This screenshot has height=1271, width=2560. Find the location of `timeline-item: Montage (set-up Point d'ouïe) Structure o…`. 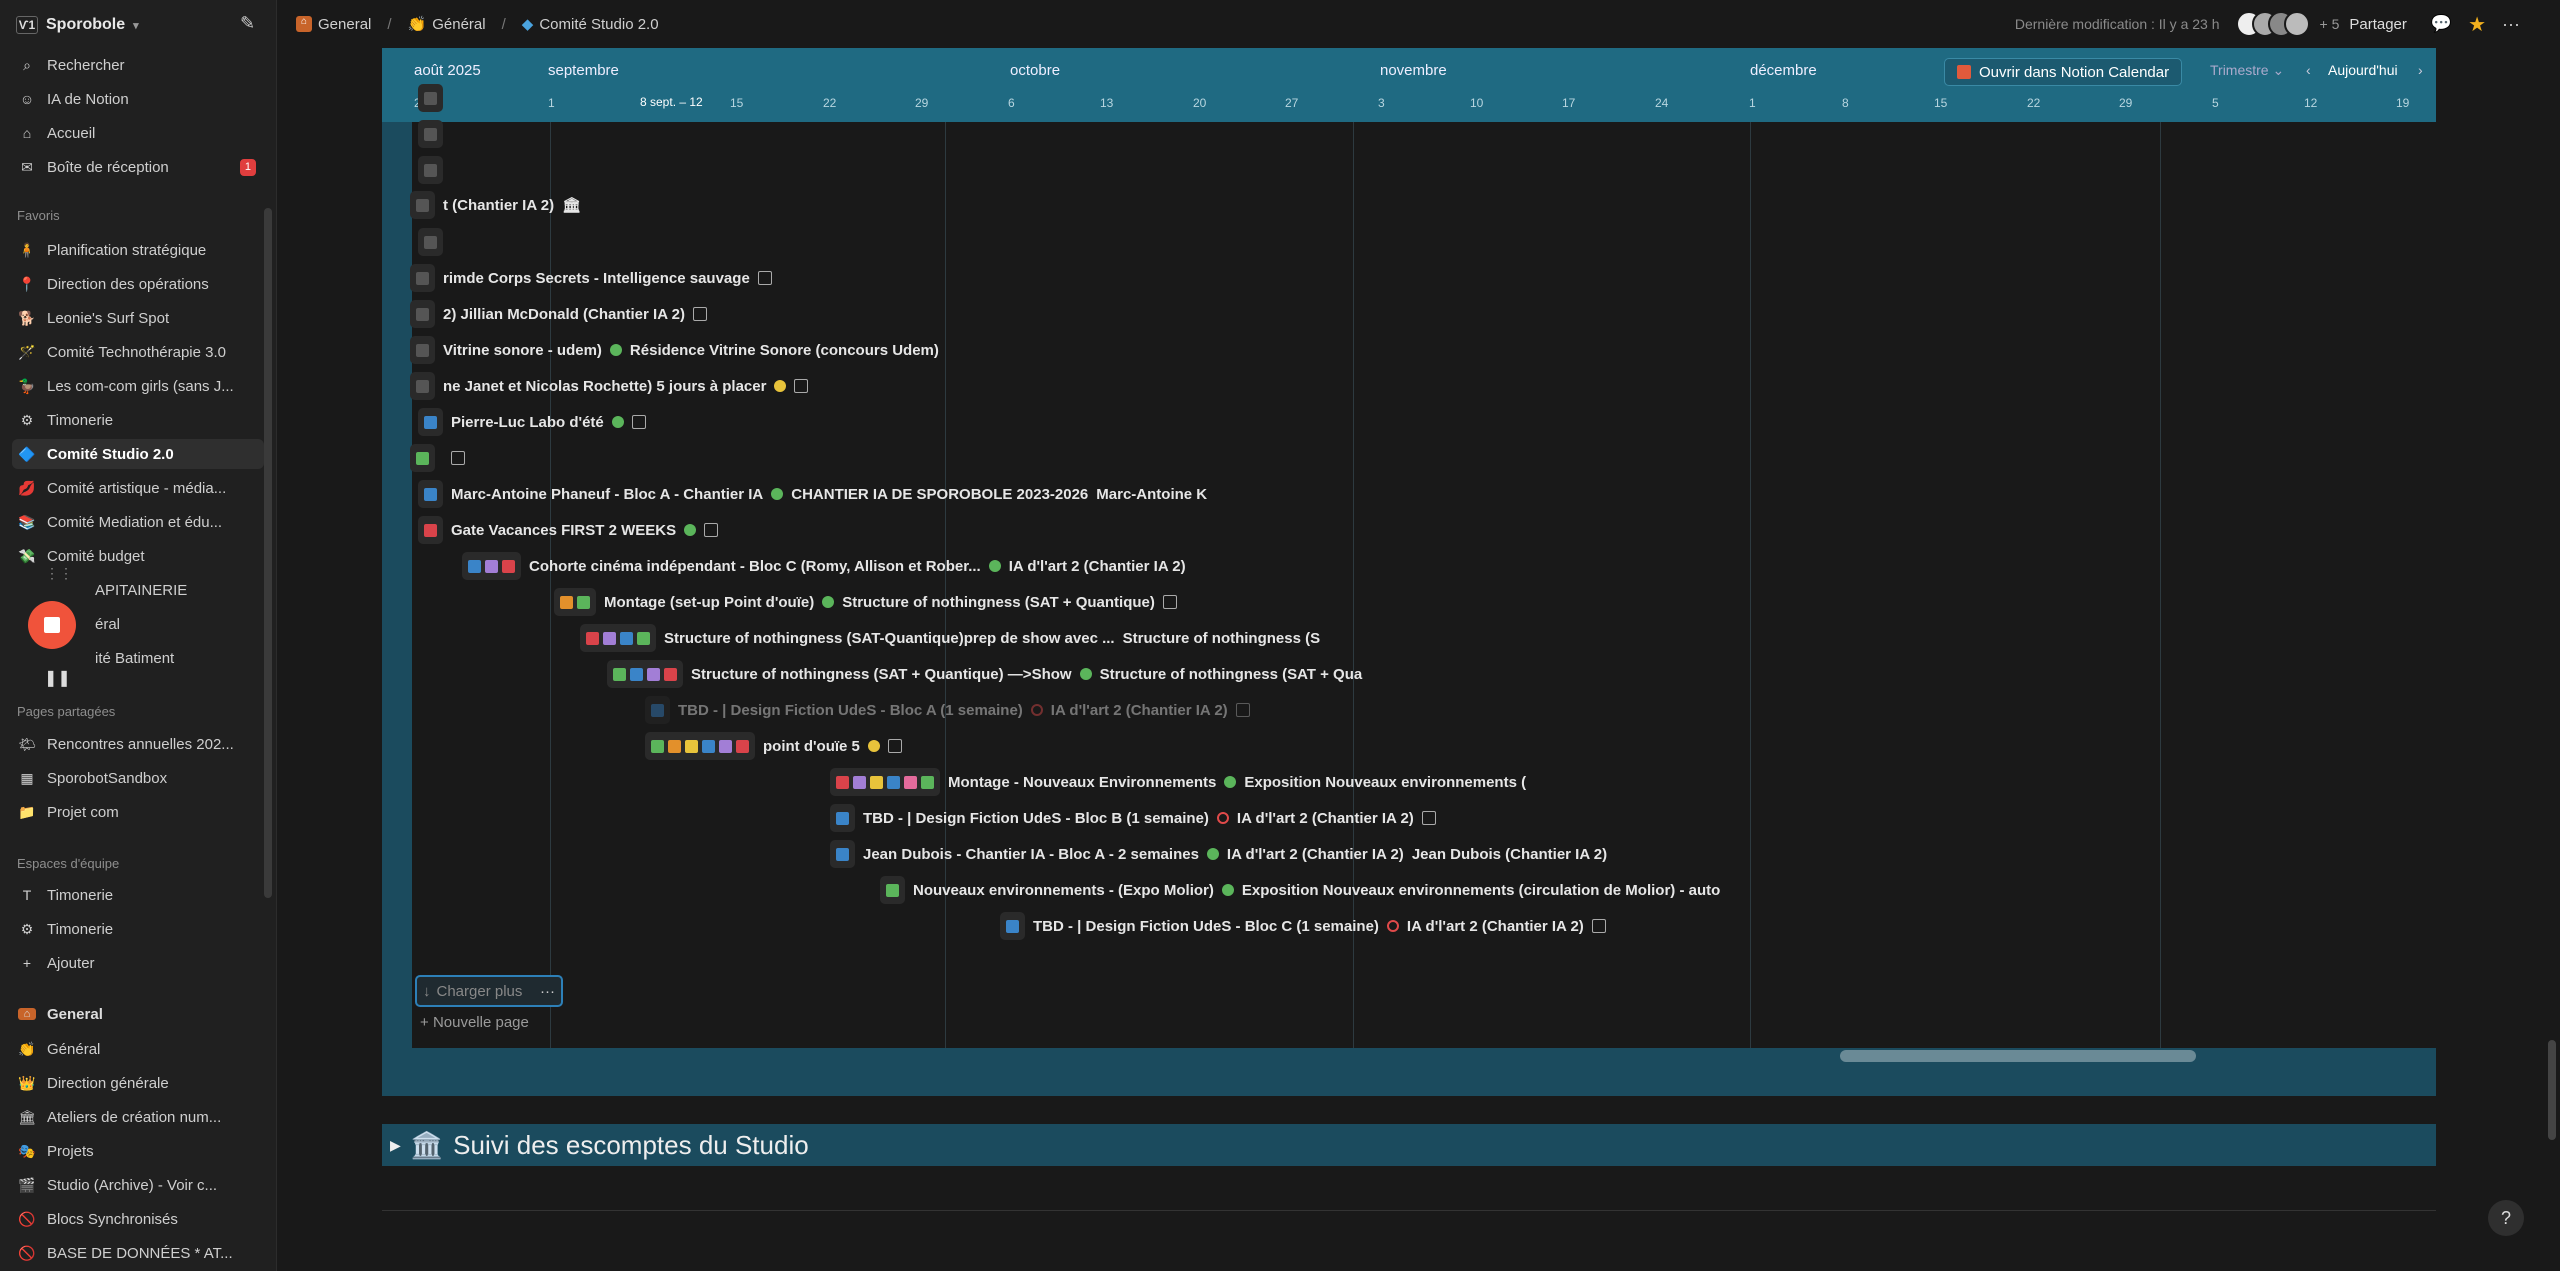

timeline-item: Montage (set-up Point d'ouïe) Structure o… is located at coordinates (865, 602).